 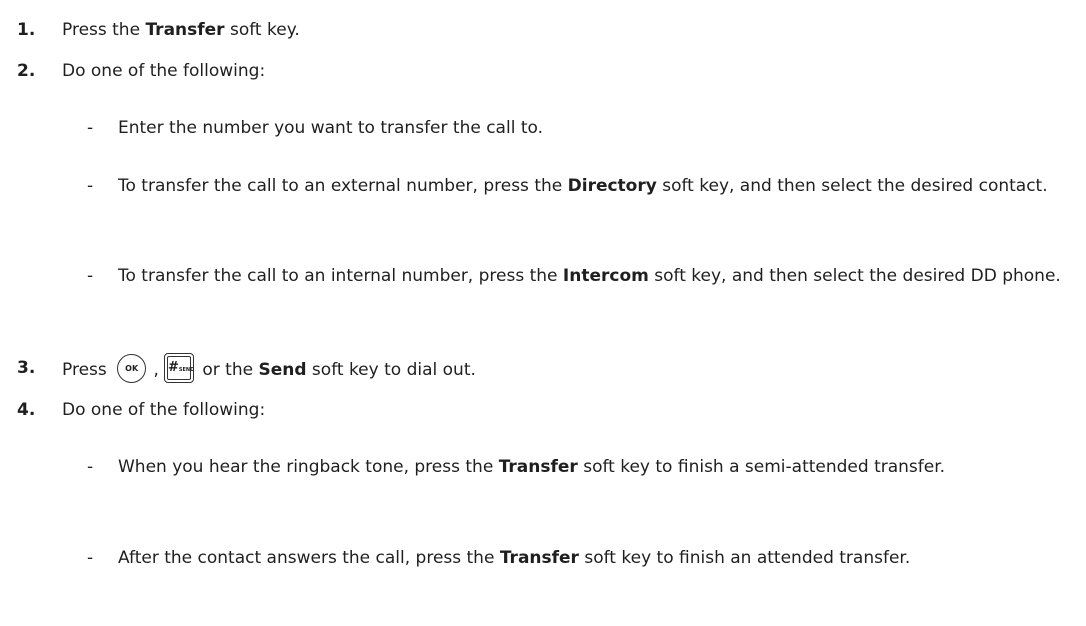 What do you see at coordinates (26, 368) in the screenshot?
I see `step-number: 3.` at bounding box center [26, 368].